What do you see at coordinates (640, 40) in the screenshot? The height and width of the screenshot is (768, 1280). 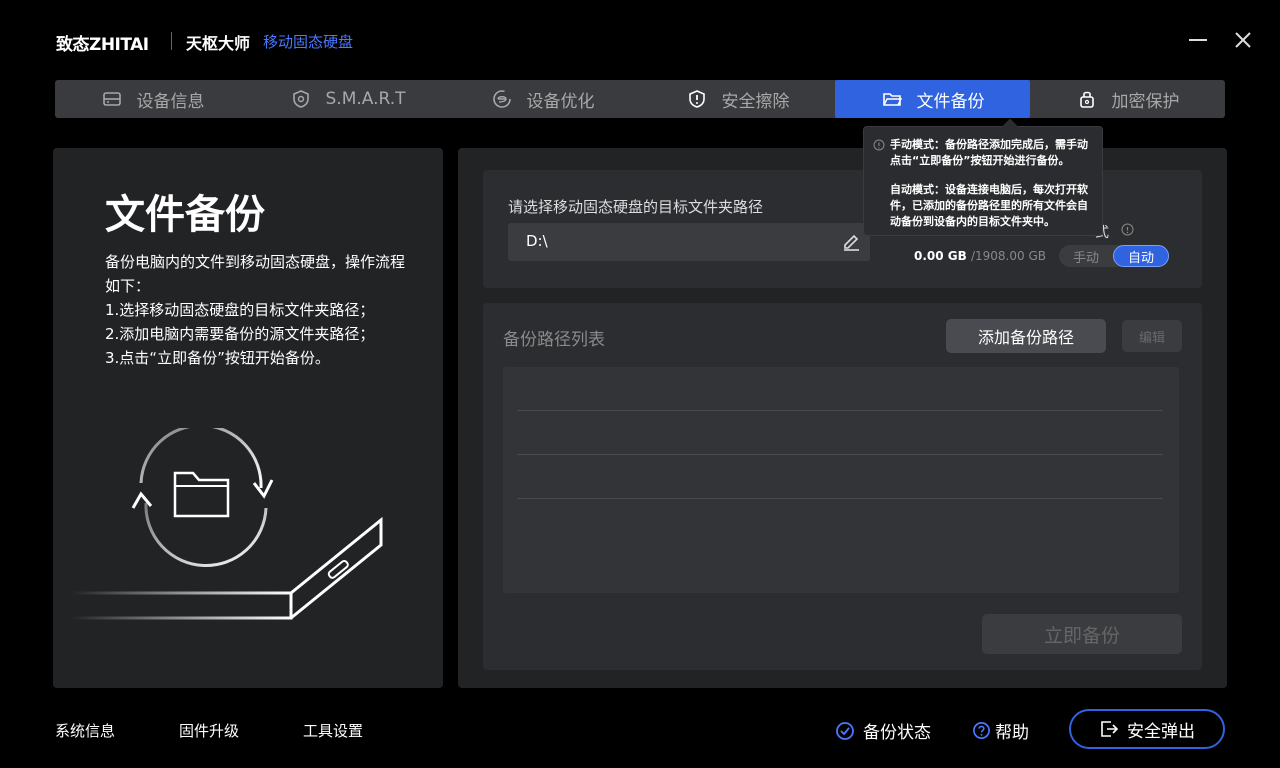 I see `title-bar: 致态ZHITAI 天枢大师 移动固态硬盘` at bounding box center [640, 40].